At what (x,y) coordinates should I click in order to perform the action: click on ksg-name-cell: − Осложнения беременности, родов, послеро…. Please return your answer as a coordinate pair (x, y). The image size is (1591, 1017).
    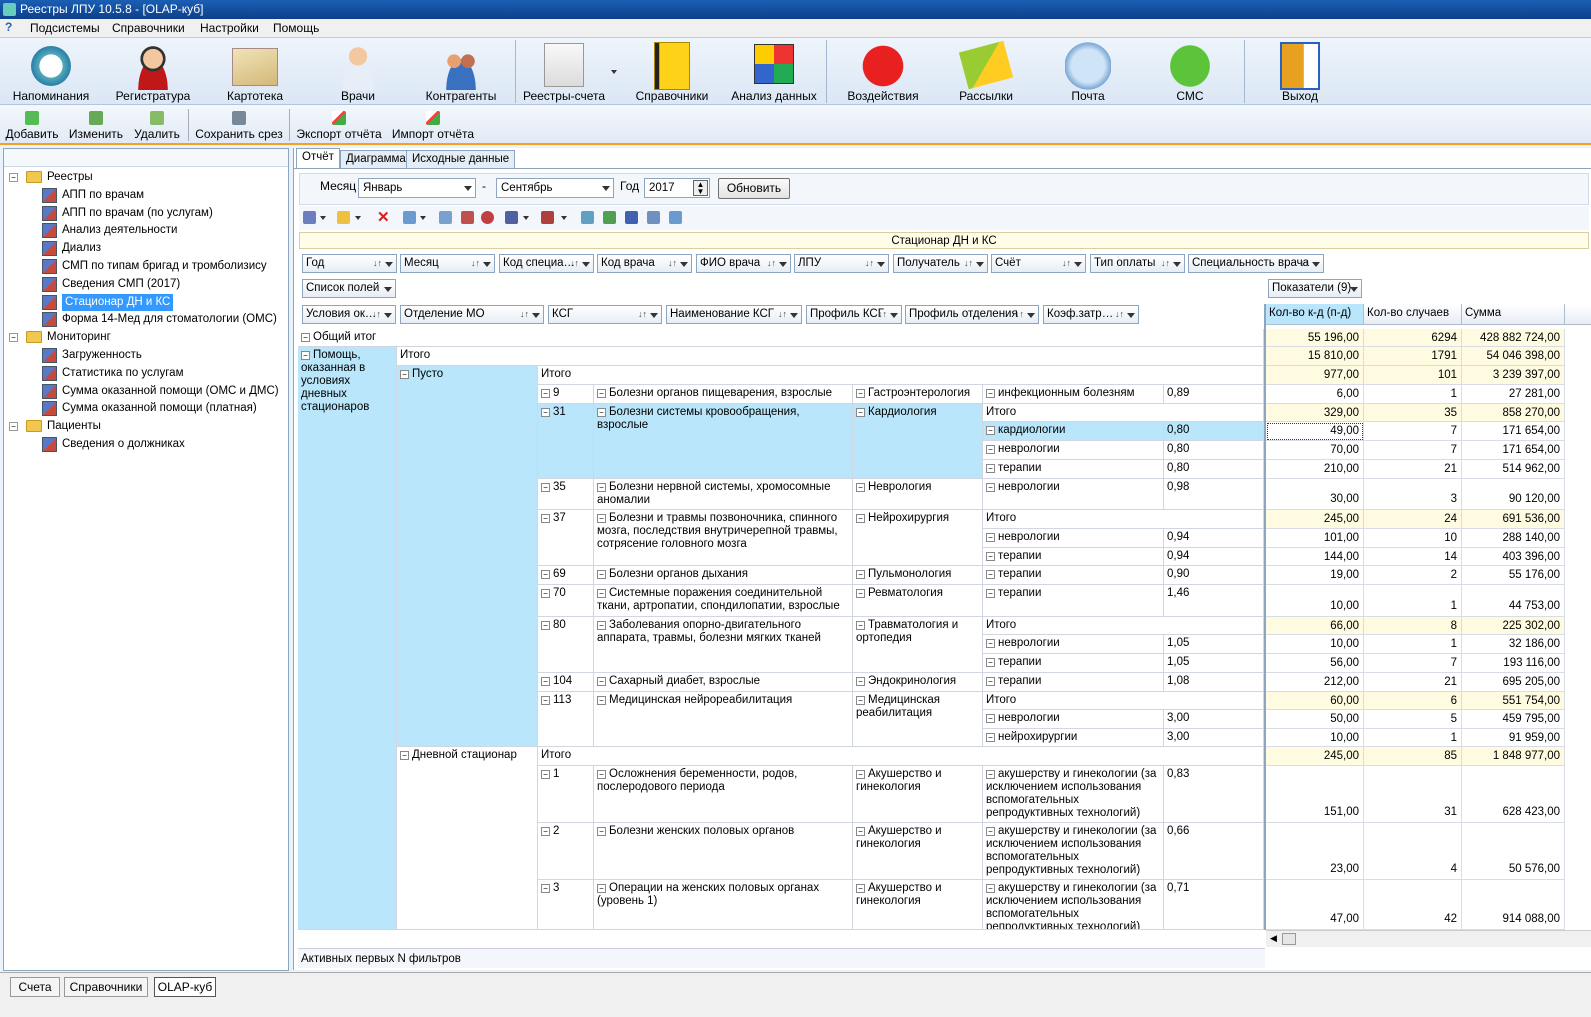
    Looking at the image, I should click on (723, 794).